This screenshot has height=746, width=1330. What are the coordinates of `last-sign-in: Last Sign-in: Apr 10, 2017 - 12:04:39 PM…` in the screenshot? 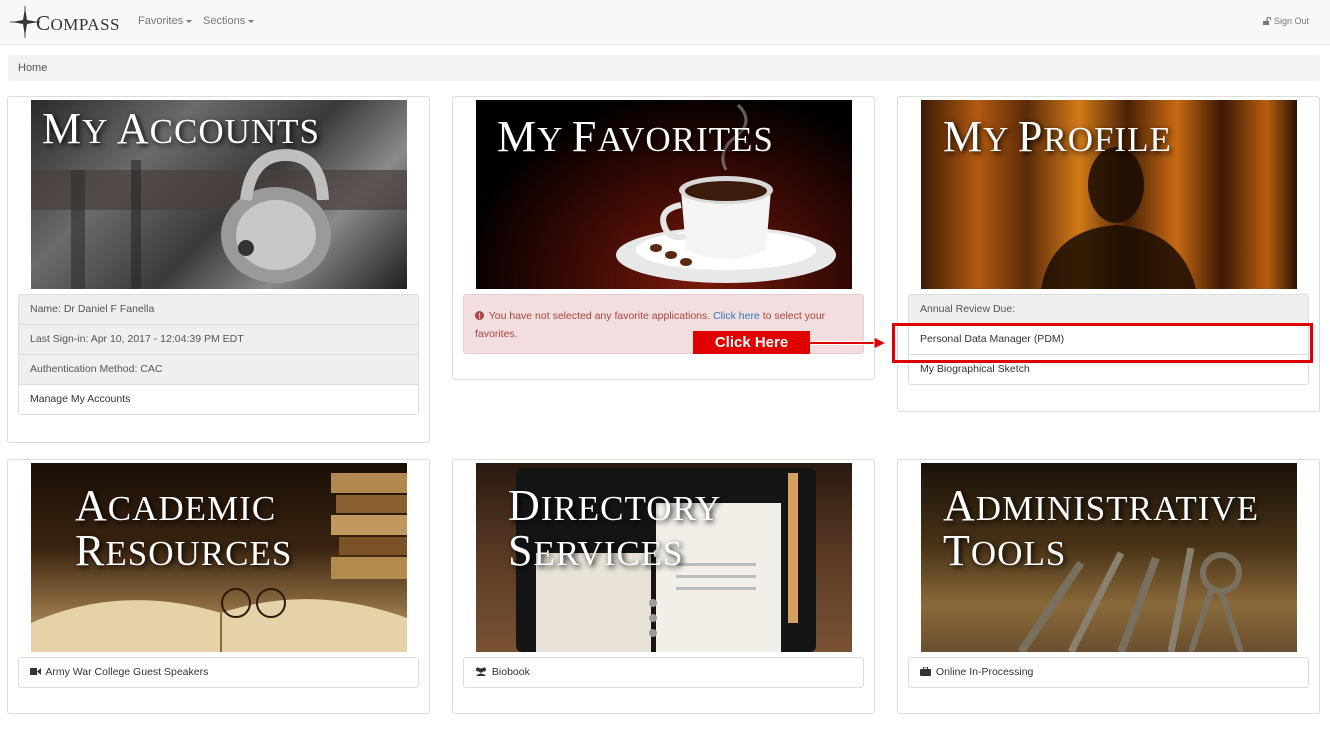 It's located at (218, 339).